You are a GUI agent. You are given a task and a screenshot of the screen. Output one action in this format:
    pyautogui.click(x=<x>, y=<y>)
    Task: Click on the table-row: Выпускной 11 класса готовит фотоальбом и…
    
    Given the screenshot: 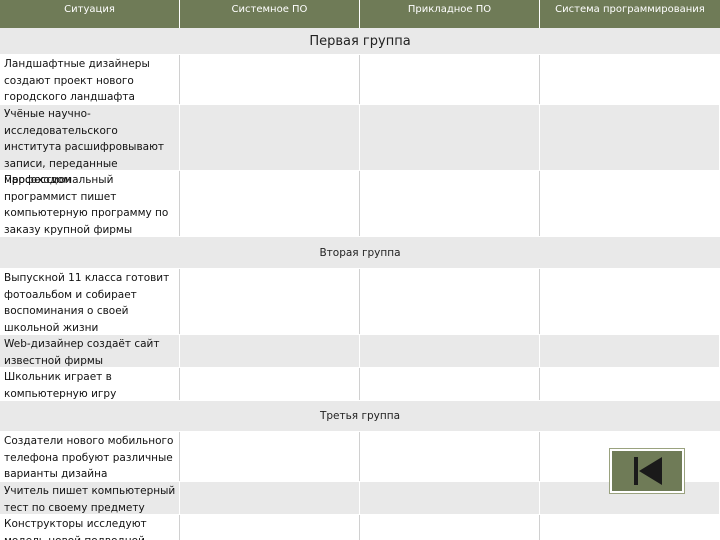 What is the action you would take?
    pyautogui.click(x=360, y=302)
    